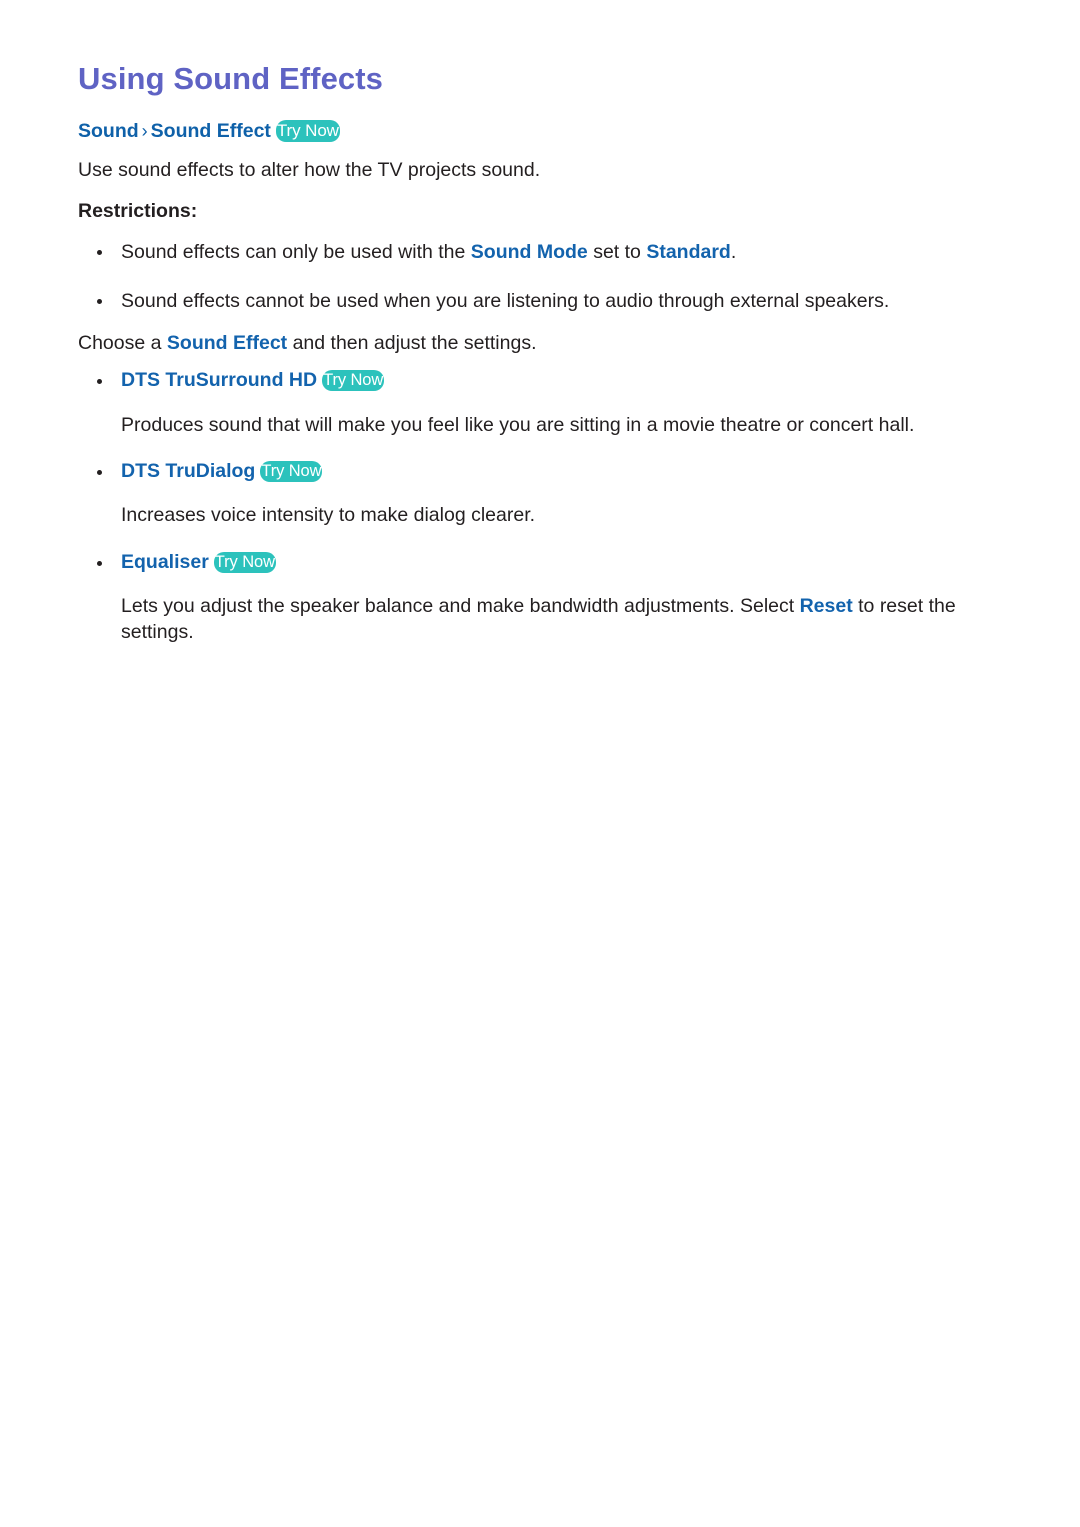 This screenshot has height=1527, width=1080. I want to click on link-sound-mode: Sound Mode, so click(529, 252).